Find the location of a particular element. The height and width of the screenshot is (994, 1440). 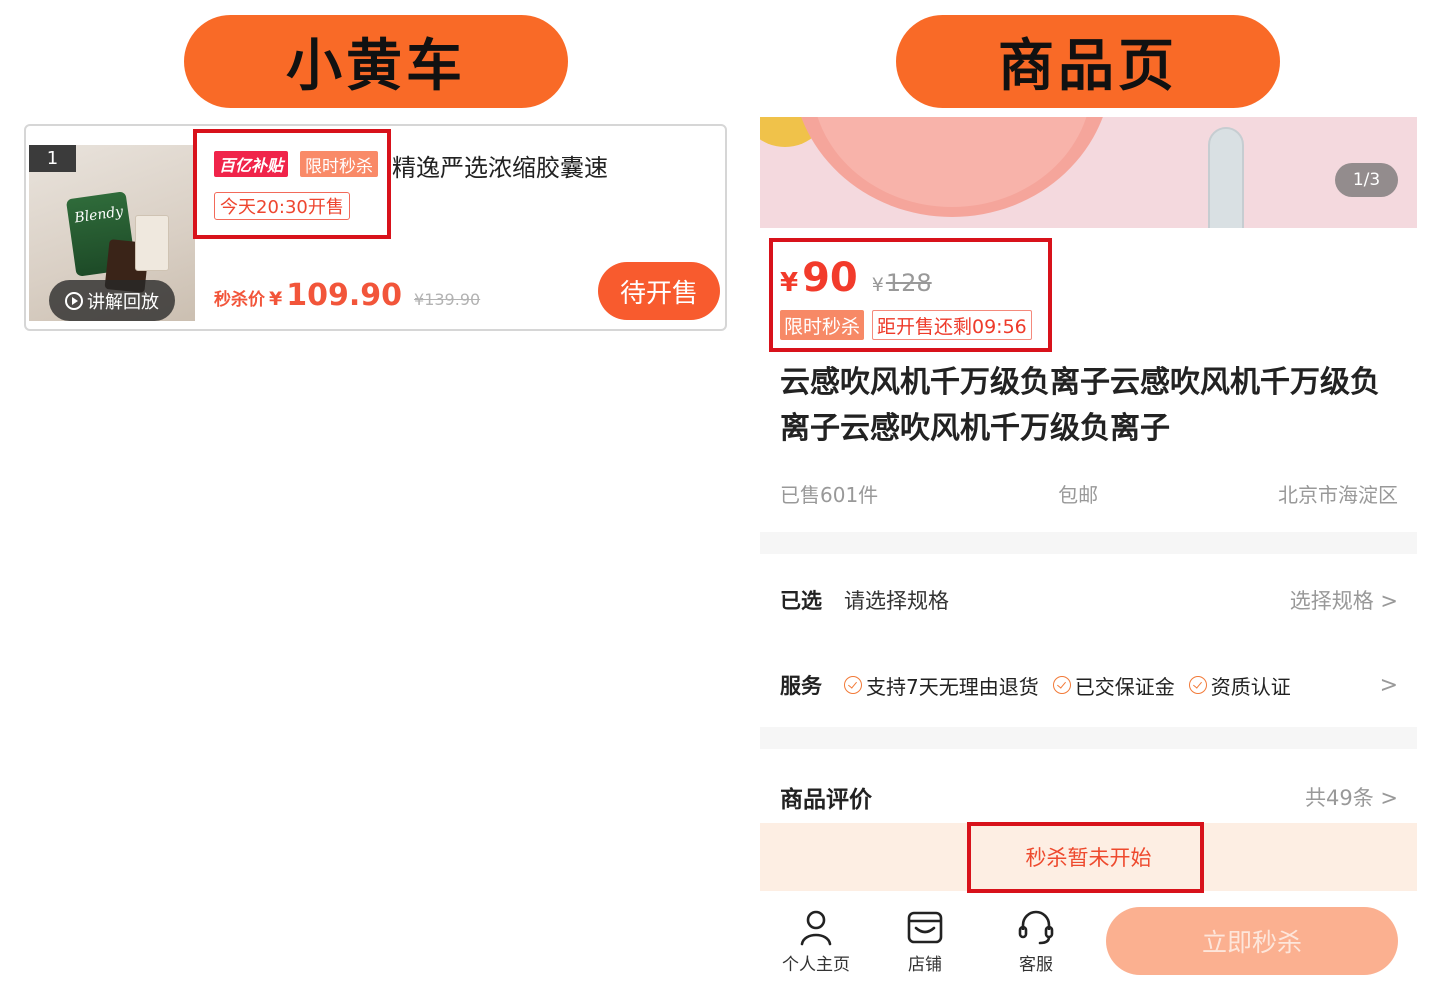

buy-now-label: 立即秒杀 is located at coordinates (1251, 942).